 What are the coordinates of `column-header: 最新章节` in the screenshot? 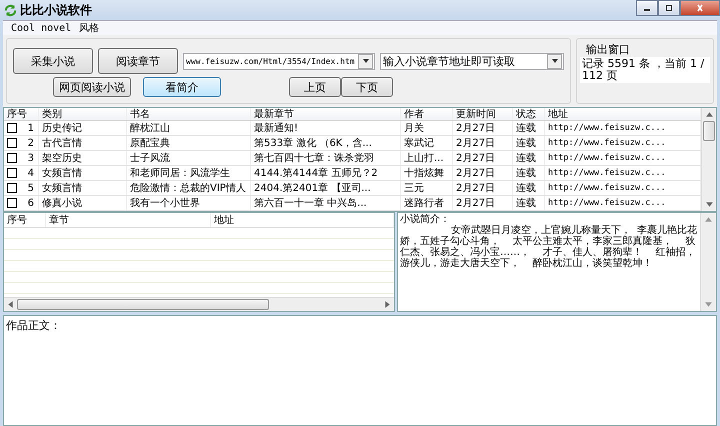 It's located at (326, 114).